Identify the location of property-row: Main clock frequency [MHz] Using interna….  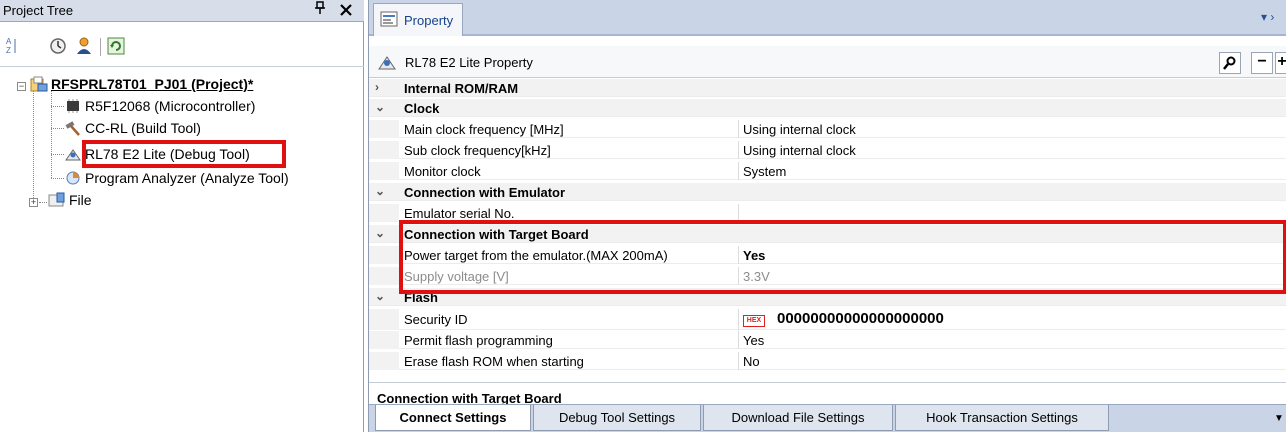
(827, 129).